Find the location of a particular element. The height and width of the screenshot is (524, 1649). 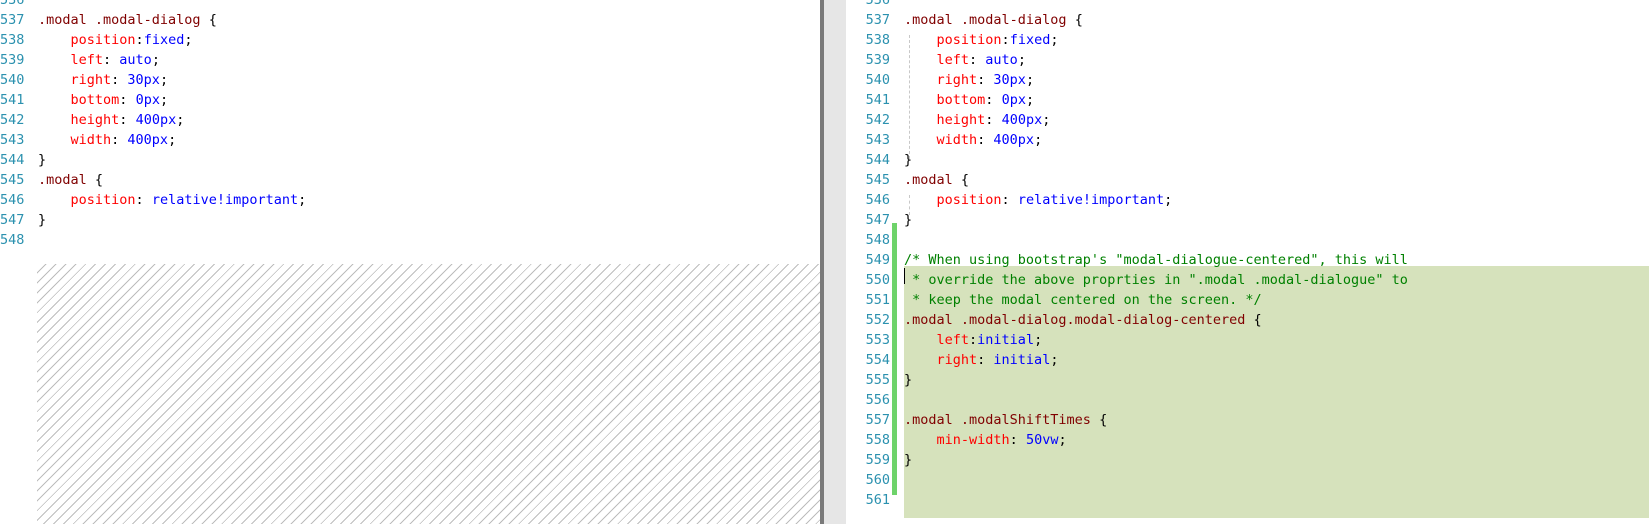

line-number: 561 is located at coordinates (877, 500).